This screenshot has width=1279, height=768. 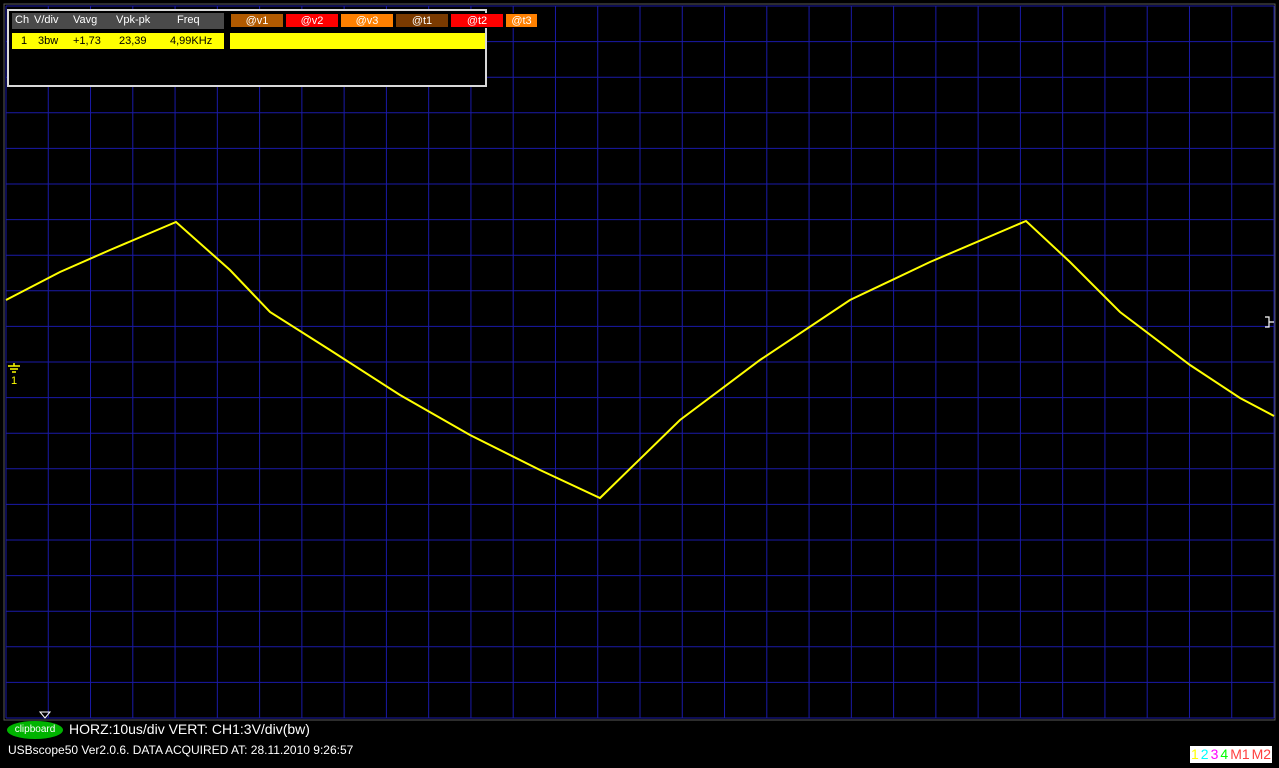 I want to click on row-freq: 4,99KHz, so click(x=191, y=41).